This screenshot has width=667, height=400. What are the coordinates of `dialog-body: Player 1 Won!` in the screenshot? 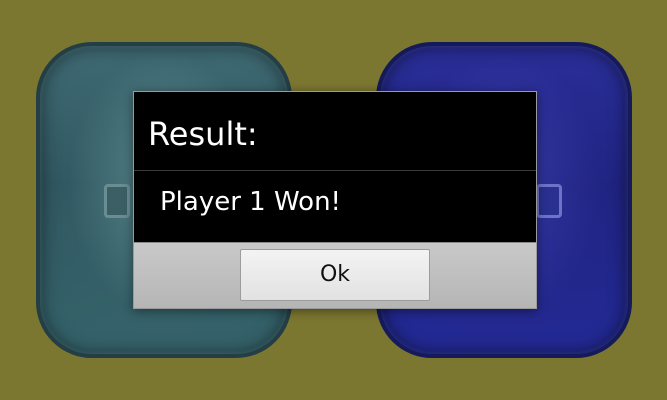 It's located at (335, 206).